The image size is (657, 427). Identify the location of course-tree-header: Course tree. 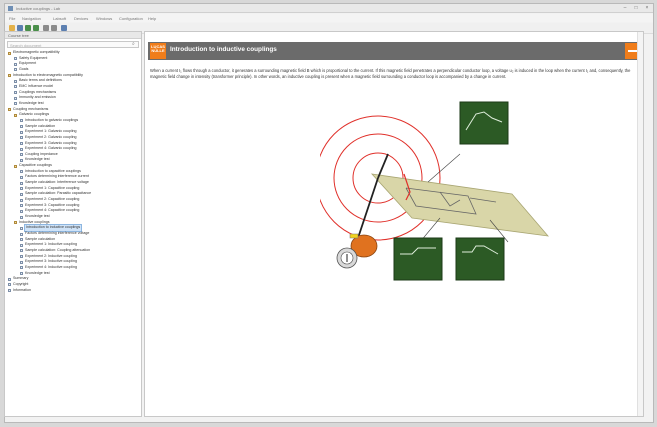
(73, 35).